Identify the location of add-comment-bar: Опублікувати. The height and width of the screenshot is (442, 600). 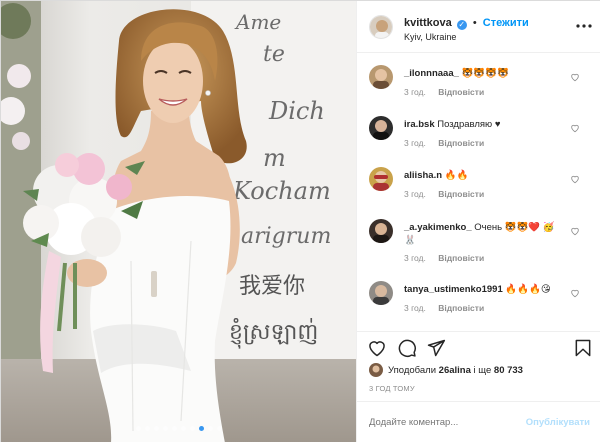
(478, 421).